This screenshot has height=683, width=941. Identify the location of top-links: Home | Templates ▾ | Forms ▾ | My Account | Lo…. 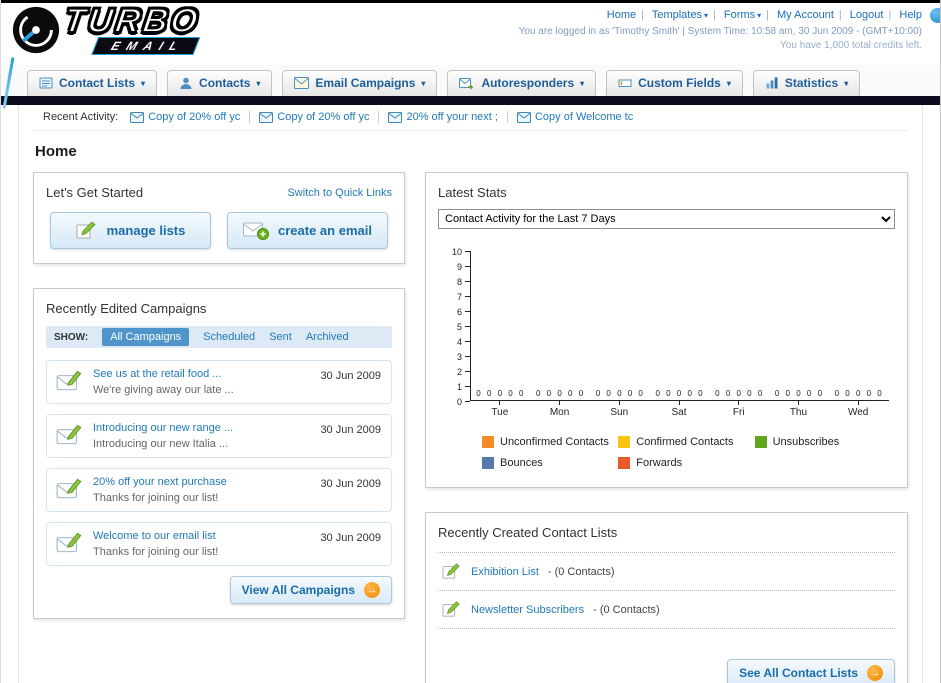
(764, 15).